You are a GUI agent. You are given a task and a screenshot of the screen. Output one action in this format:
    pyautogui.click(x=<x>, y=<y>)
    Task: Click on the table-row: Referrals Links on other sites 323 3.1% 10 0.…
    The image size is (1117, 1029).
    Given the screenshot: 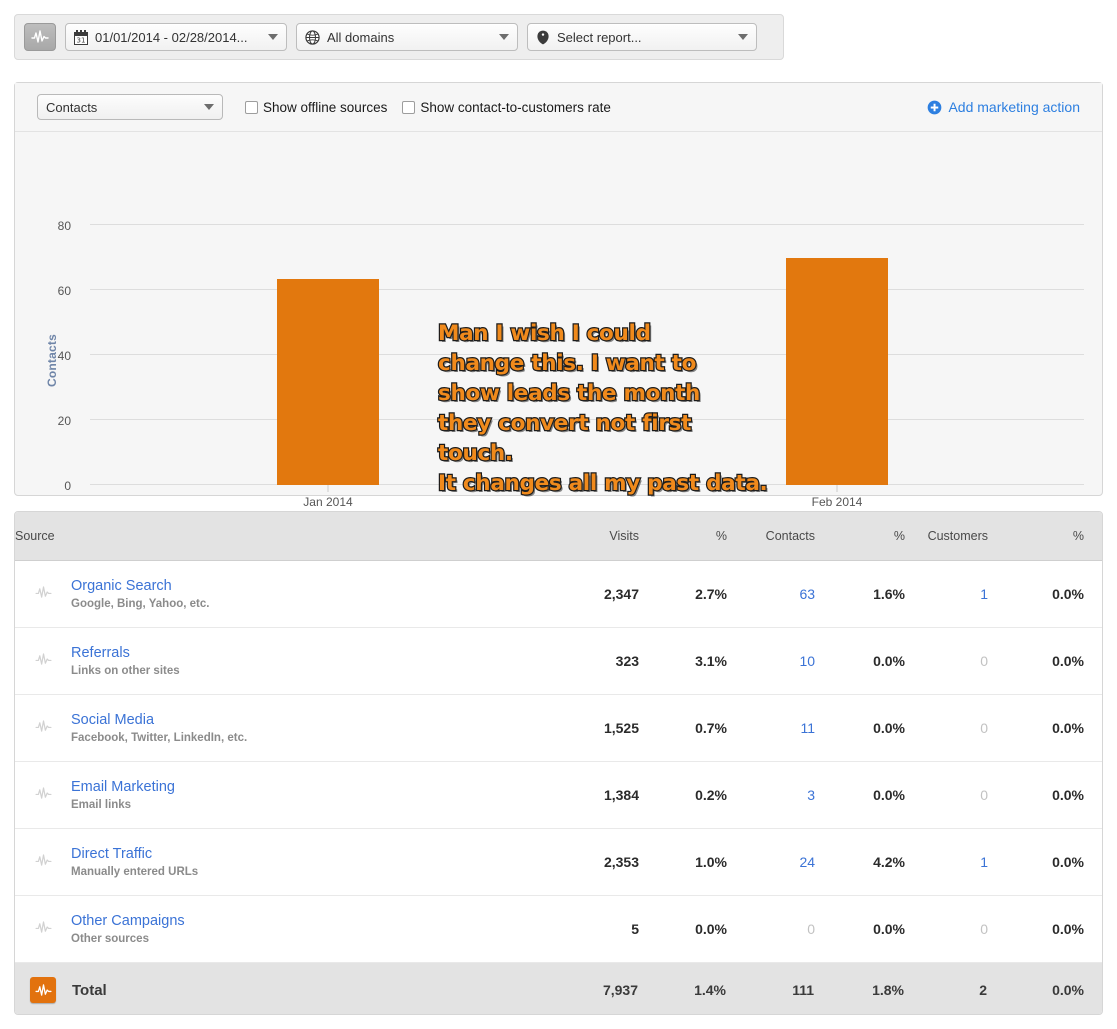 What is the action you would take?
    pyautogui.click(x=558, y=661)
    